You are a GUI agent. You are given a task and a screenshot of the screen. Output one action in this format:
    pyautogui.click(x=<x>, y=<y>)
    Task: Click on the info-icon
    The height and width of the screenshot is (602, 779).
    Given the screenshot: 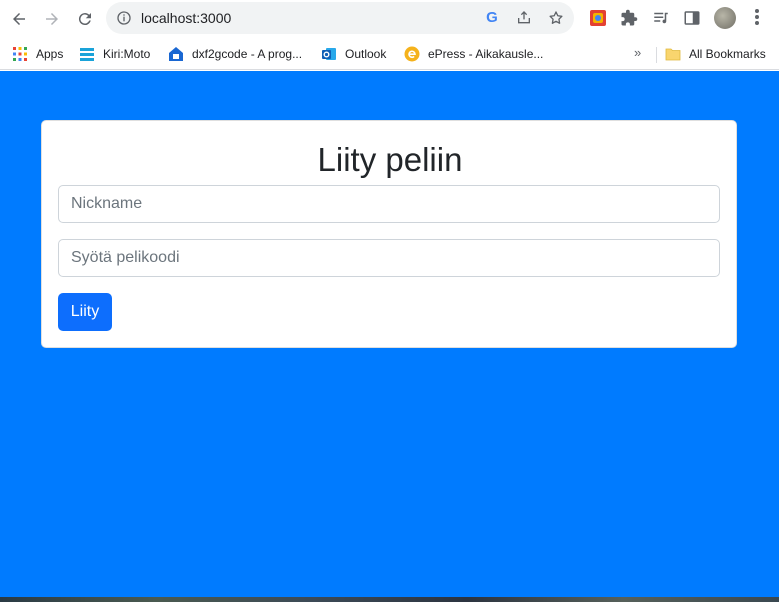 What is the action you would take?
    pyautogui.click(x=124, y=18)
    